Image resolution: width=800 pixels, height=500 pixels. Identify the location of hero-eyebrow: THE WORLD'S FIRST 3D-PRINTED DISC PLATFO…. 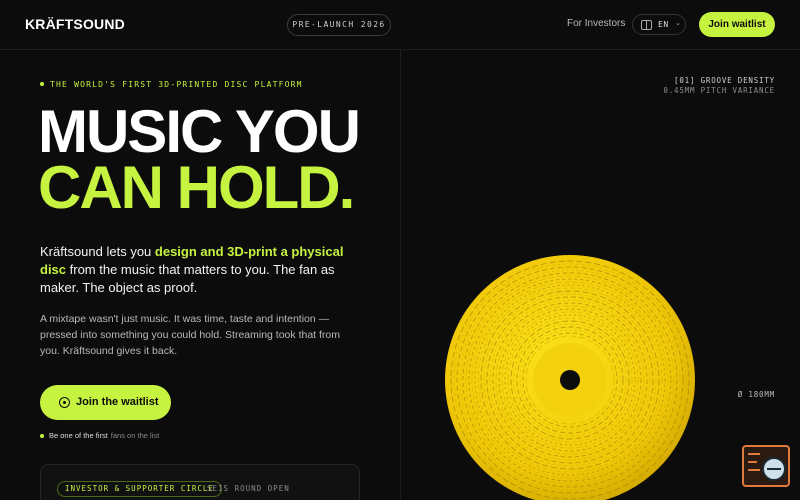
(171, 84).